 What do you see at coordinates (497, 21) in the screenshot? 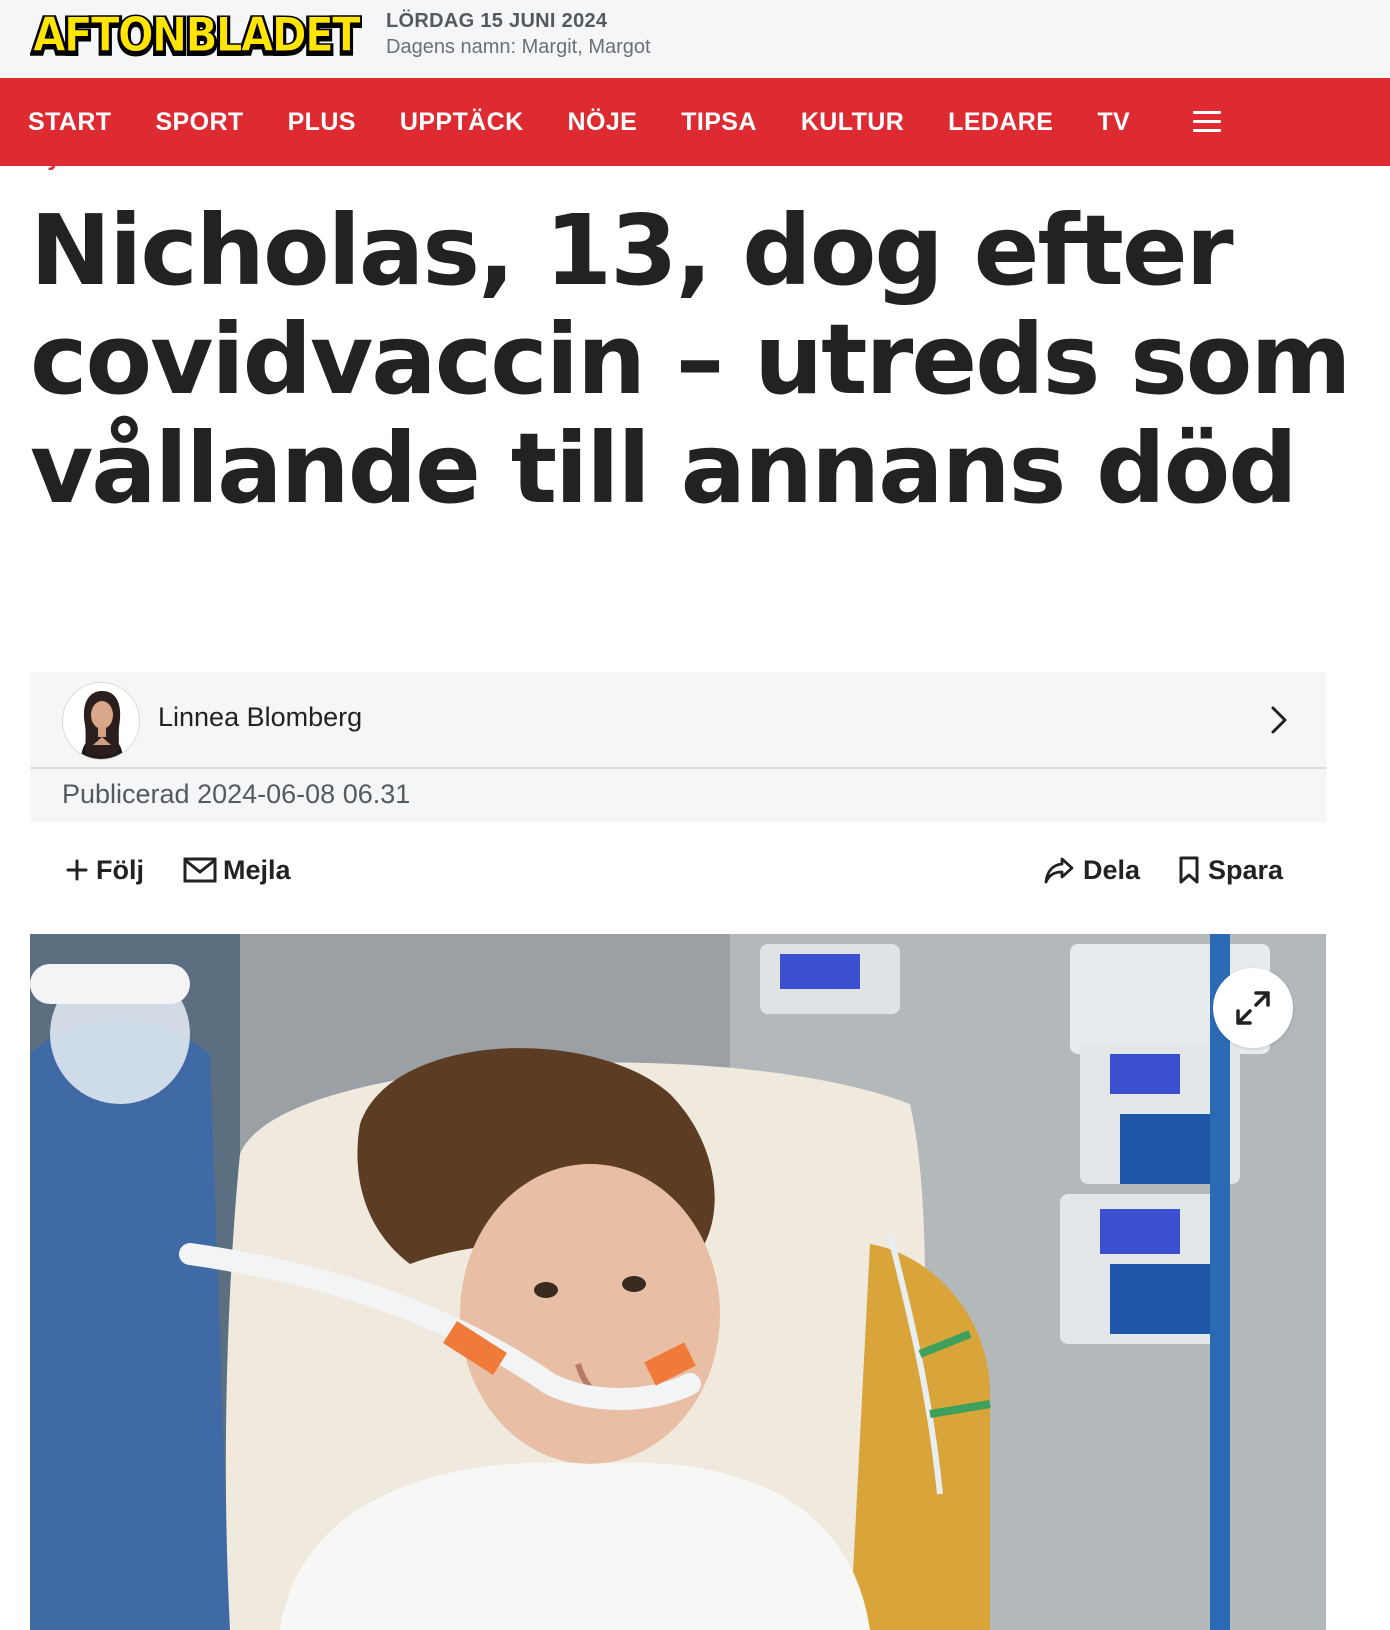
I see `current-date: LÖRDAG 15 JUNI 2024` at bounding box center [497, 21].